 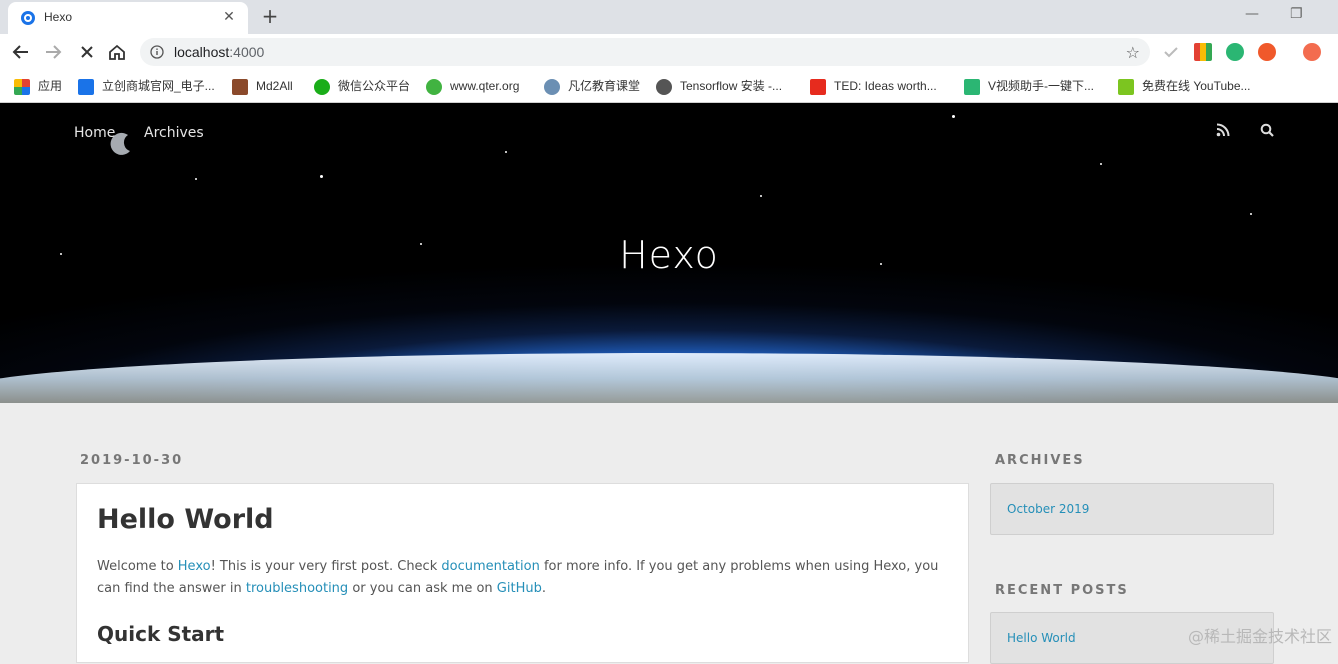 What do you see at coordinates (247, 52) in the screenshot?
I see `url-port: :4000` at bounding box center [247, 52].